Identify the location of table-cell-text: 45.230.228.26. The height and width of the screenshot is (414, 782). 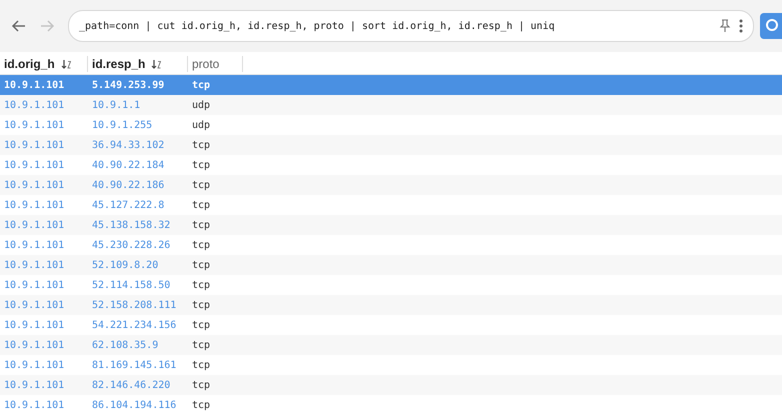
(131, 245).